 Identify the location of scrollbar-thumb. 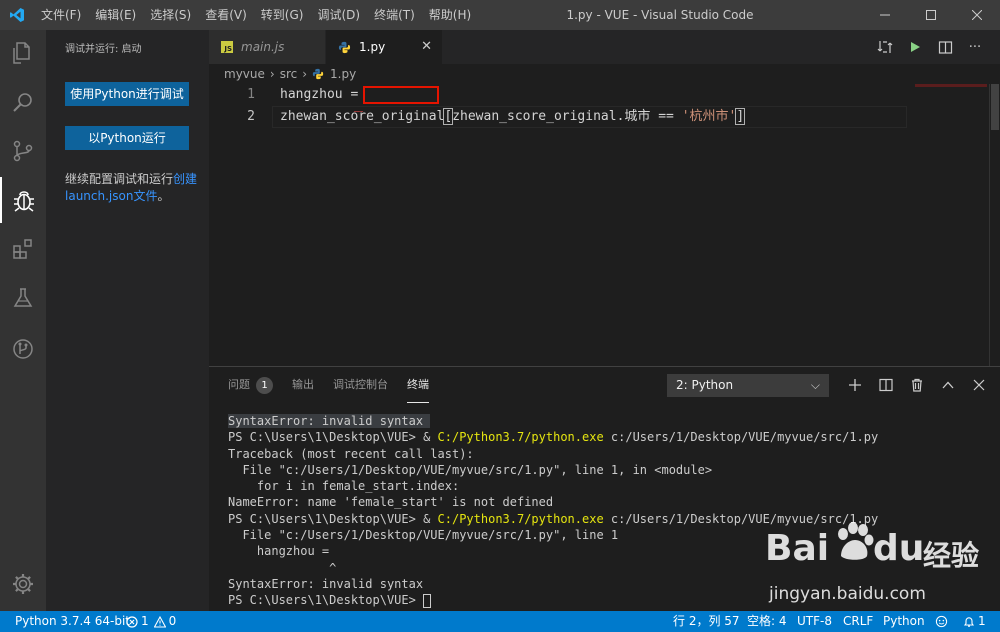
(995, 107).